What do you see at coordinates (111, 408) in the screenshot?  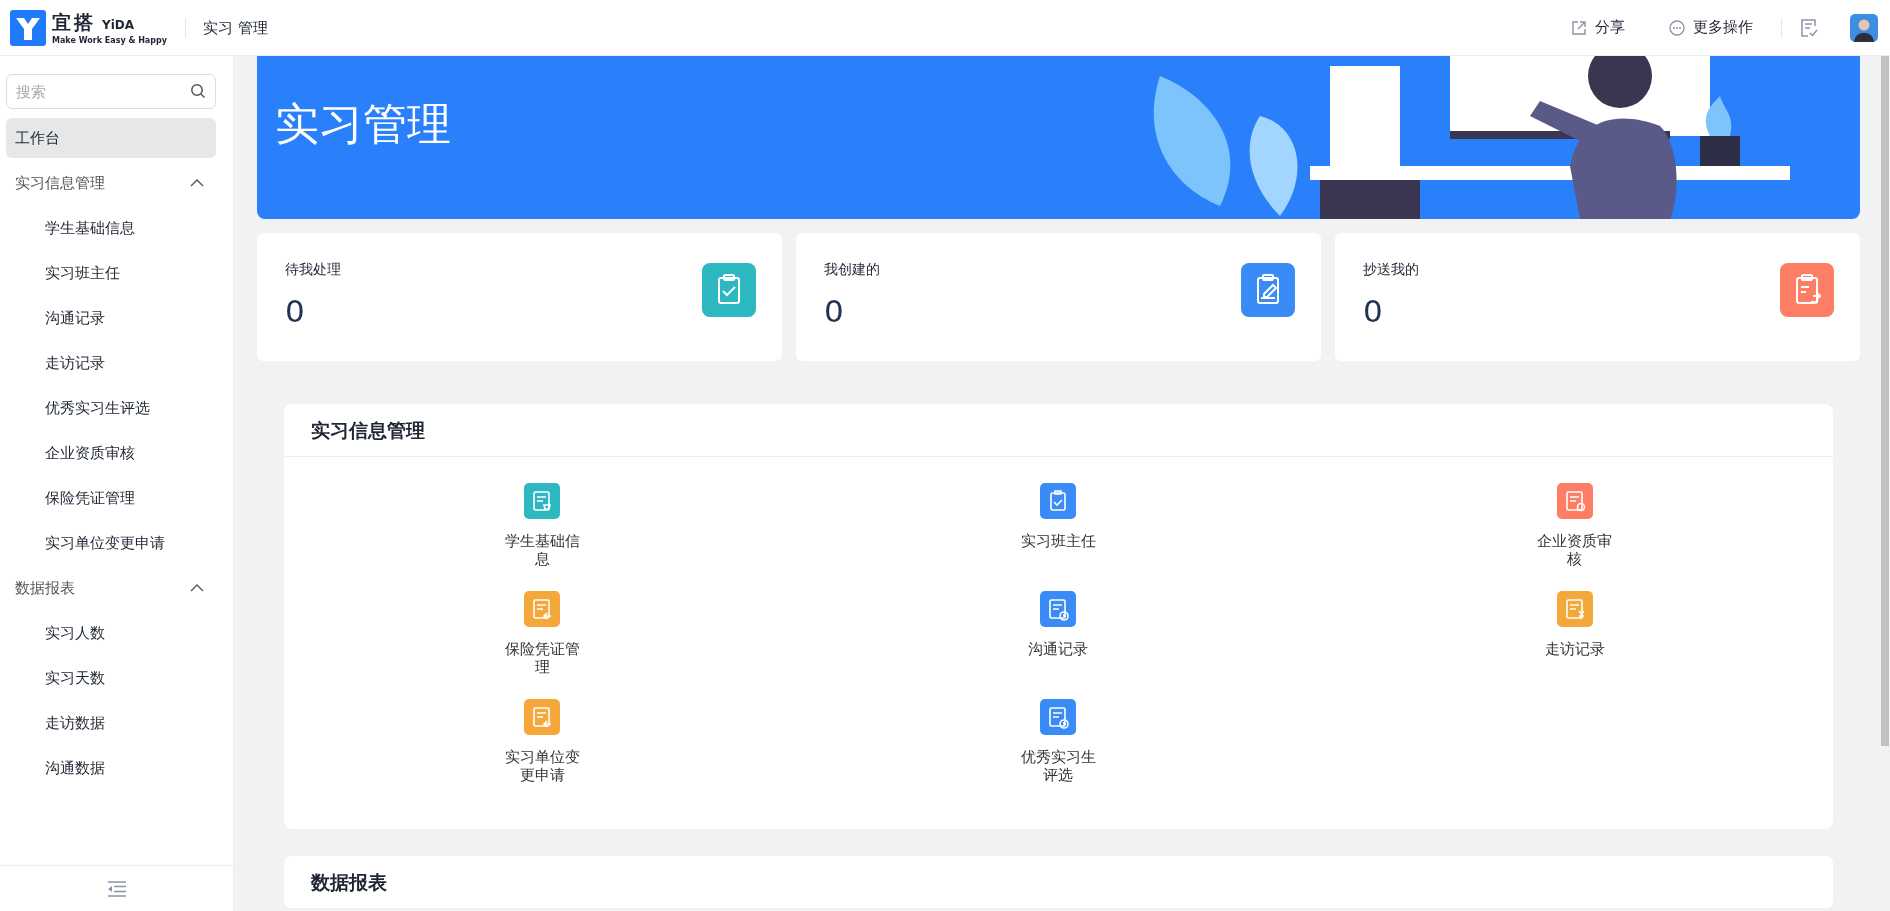 I see `sidebar-item: 优秀实习生评选` at bounding box center [111, 408].